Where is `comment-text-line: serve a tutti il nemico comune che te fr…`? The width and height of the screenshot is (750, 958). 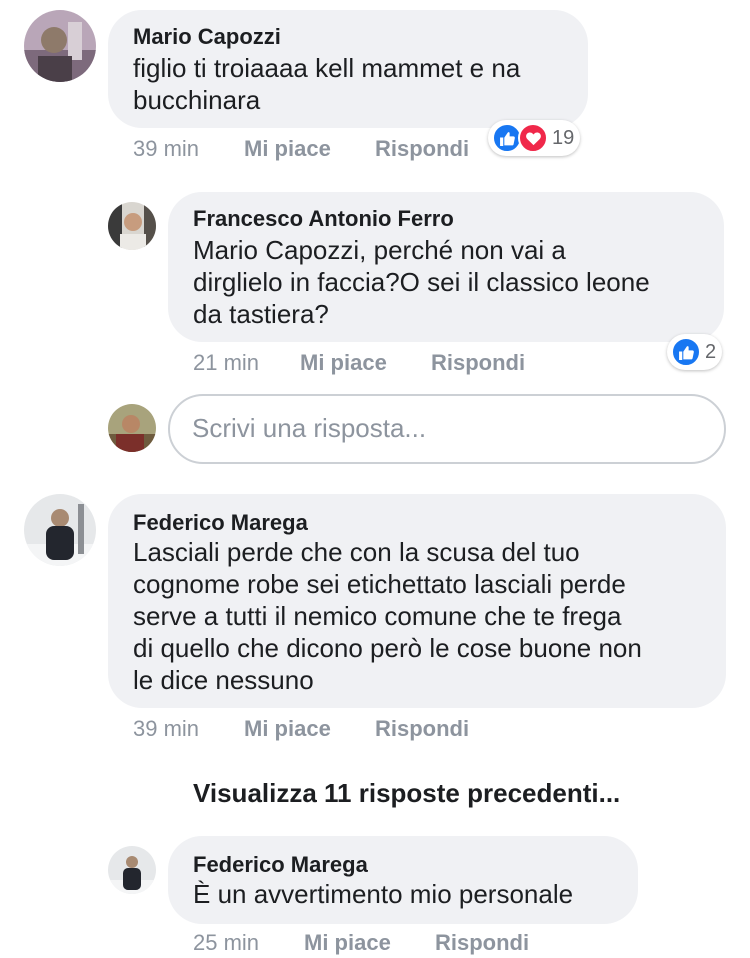
comment-text-line: serve a tutti il nemico comune che te fr… is located at coordinates (377, 616).